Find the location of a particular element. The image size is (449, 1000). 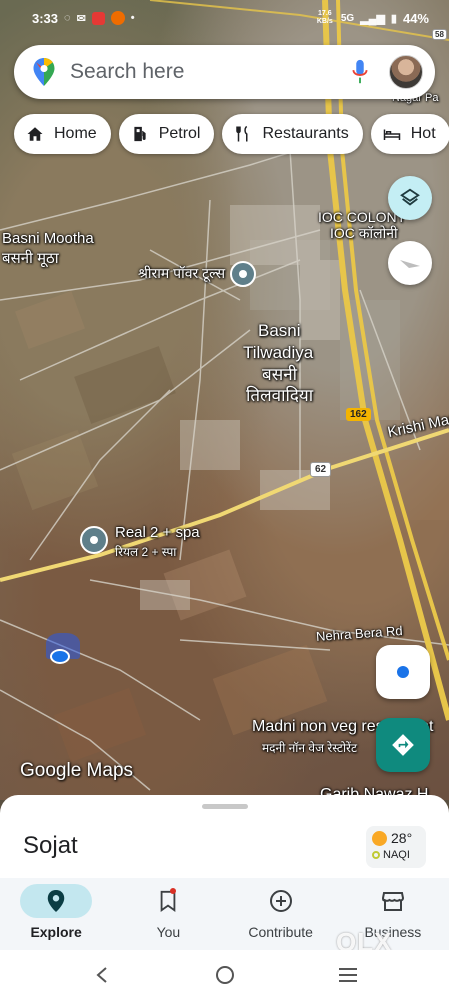

directions-button is located at coordinates (403, 745).